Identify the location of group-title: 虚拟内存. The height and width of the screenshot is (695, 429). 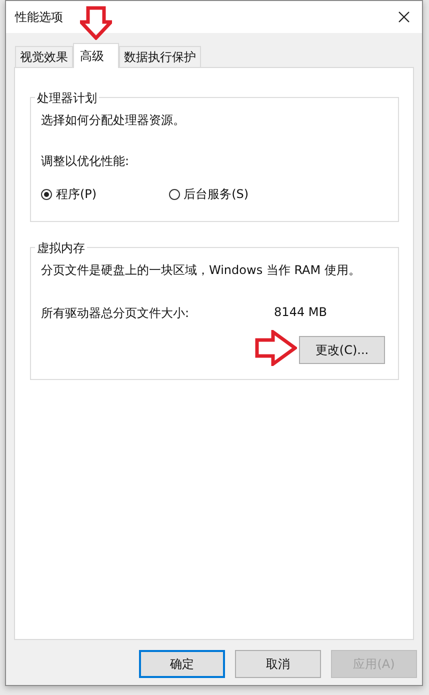
(61, 248).